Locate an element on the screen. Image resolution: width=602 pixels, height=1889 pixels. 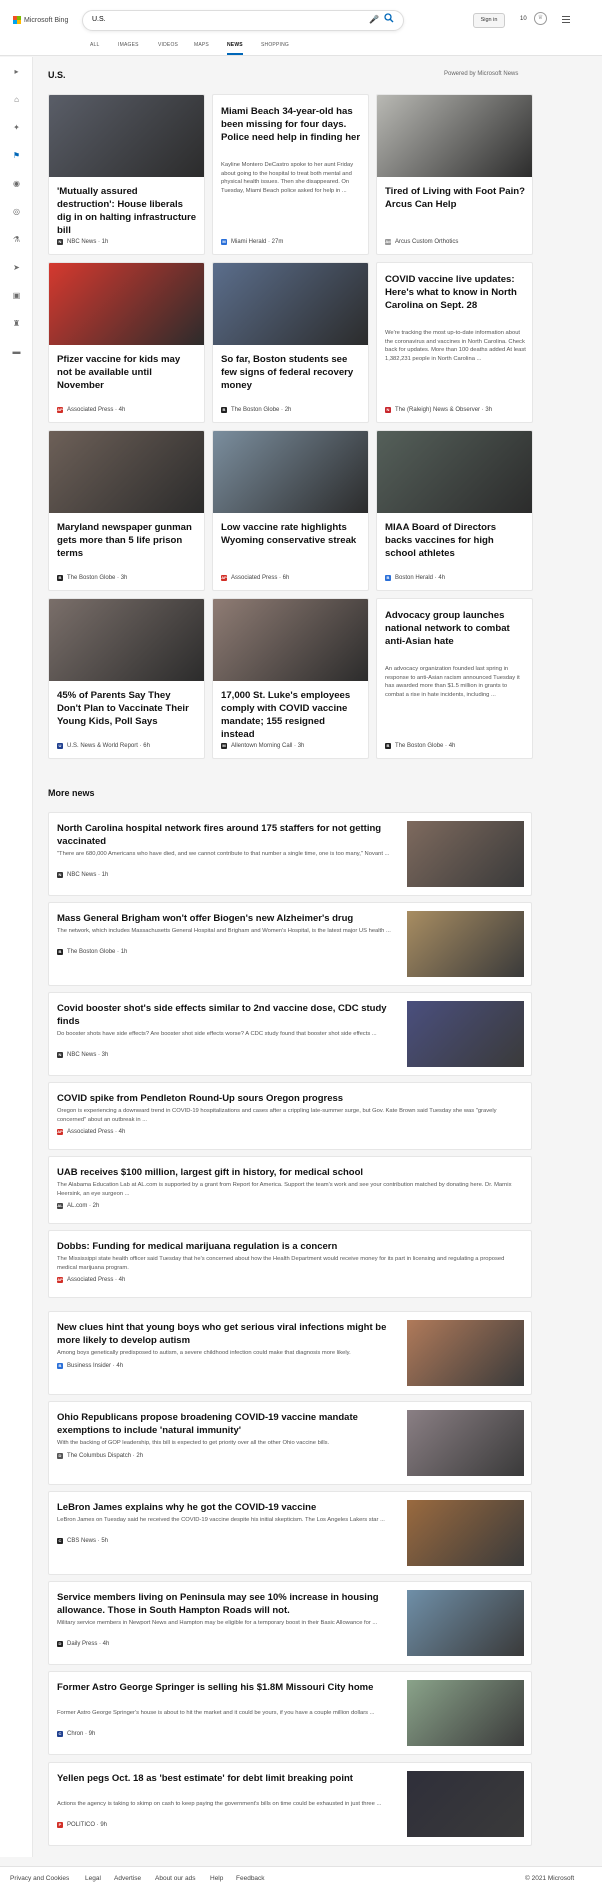
rewards-points: 10 is located at coordinates (523, 19).